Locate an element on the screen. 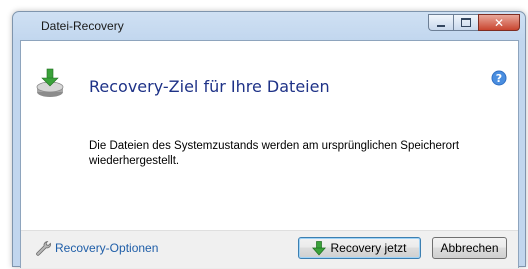  caption-buttons: ✕ is located at coordinates (474, 22).